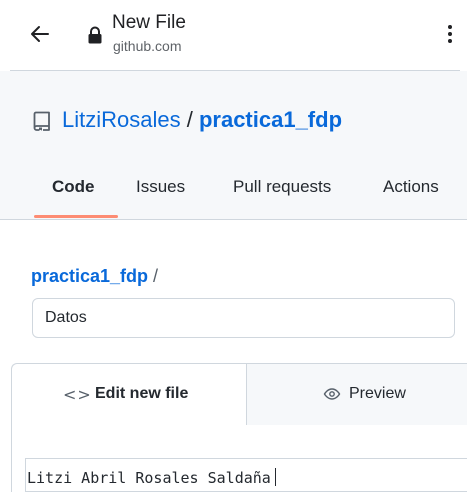 The image size is (467, 492). I want to click on selected-tab-indicator, so click(76, 216).